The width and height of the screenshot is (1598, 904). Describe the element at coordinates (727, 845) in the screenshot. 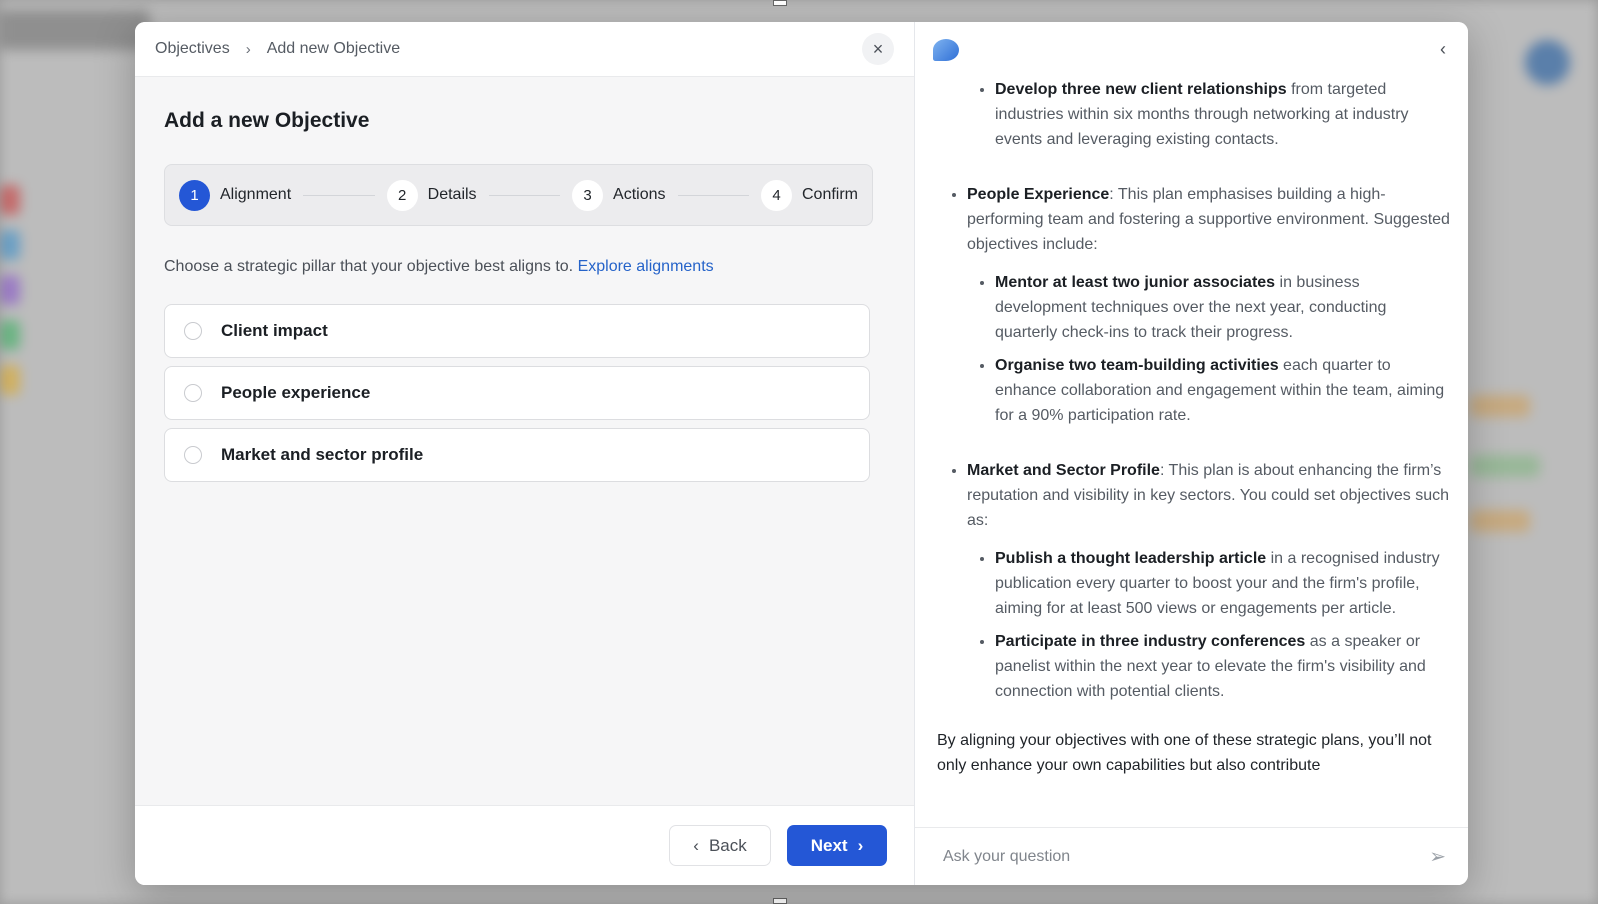

I see `back-label: Back` at that location.